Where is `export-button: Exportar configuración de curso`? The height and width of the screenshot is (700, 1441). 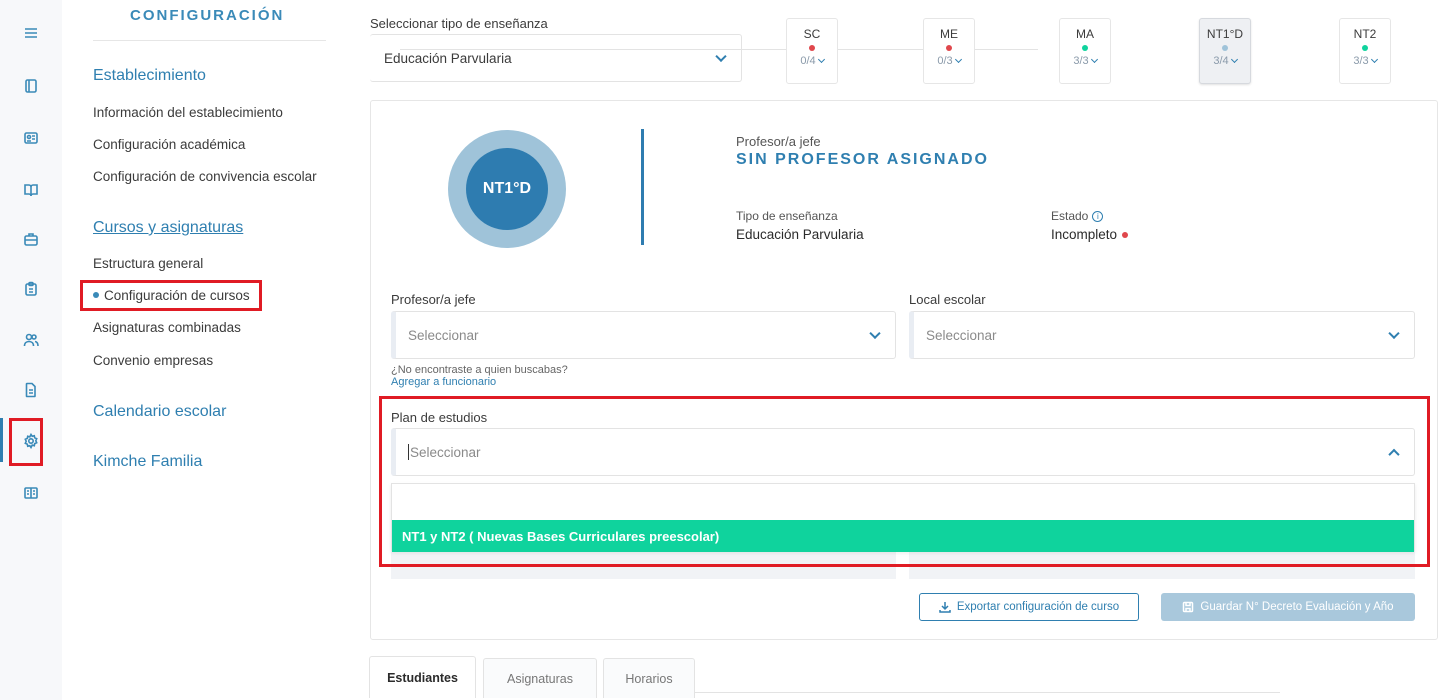
export-button: Exportar configuración de curso is located at coordinates (1029, 607).